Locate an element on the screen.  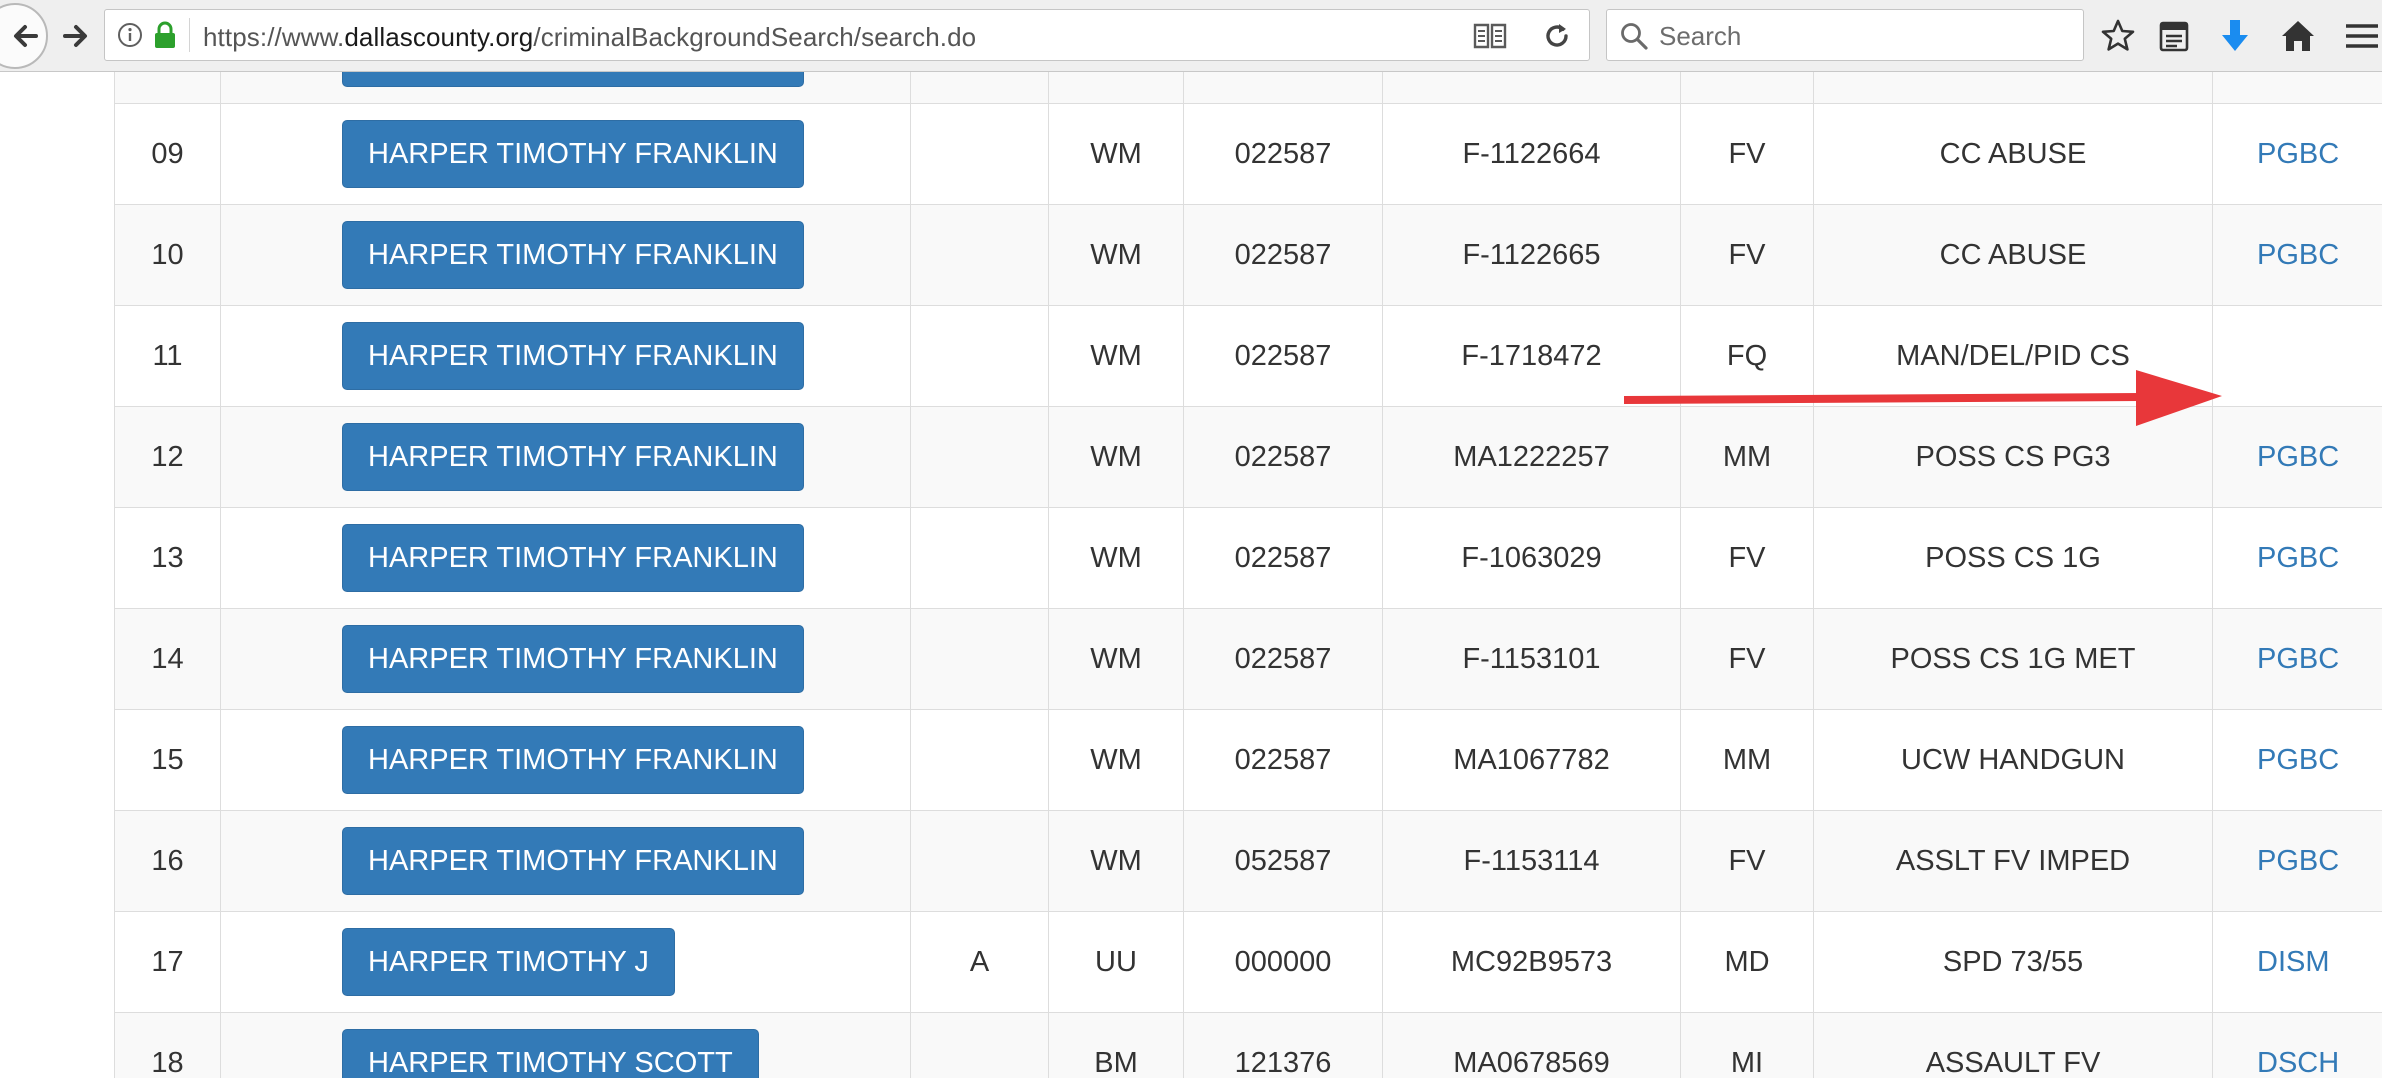
offense-cell: POSS CS 1G is located at coordinates (2013, 558).